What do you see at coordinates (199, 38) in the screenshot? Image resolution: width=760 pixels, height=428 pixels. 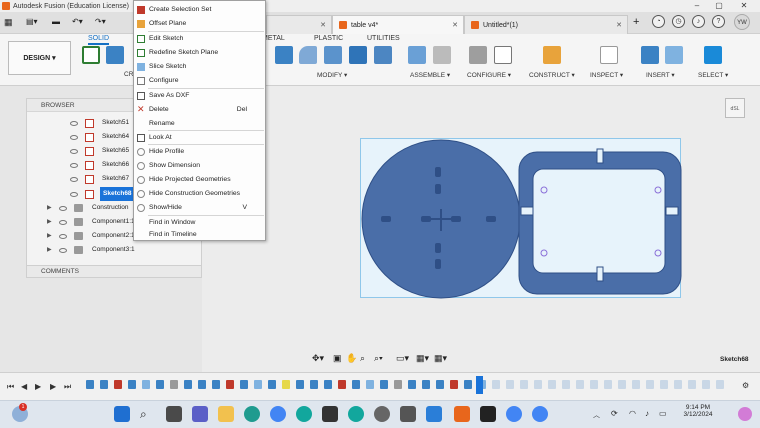 I see `menu-item-edit-sketch: Edit Sketch` at bounding box center [199, 38].